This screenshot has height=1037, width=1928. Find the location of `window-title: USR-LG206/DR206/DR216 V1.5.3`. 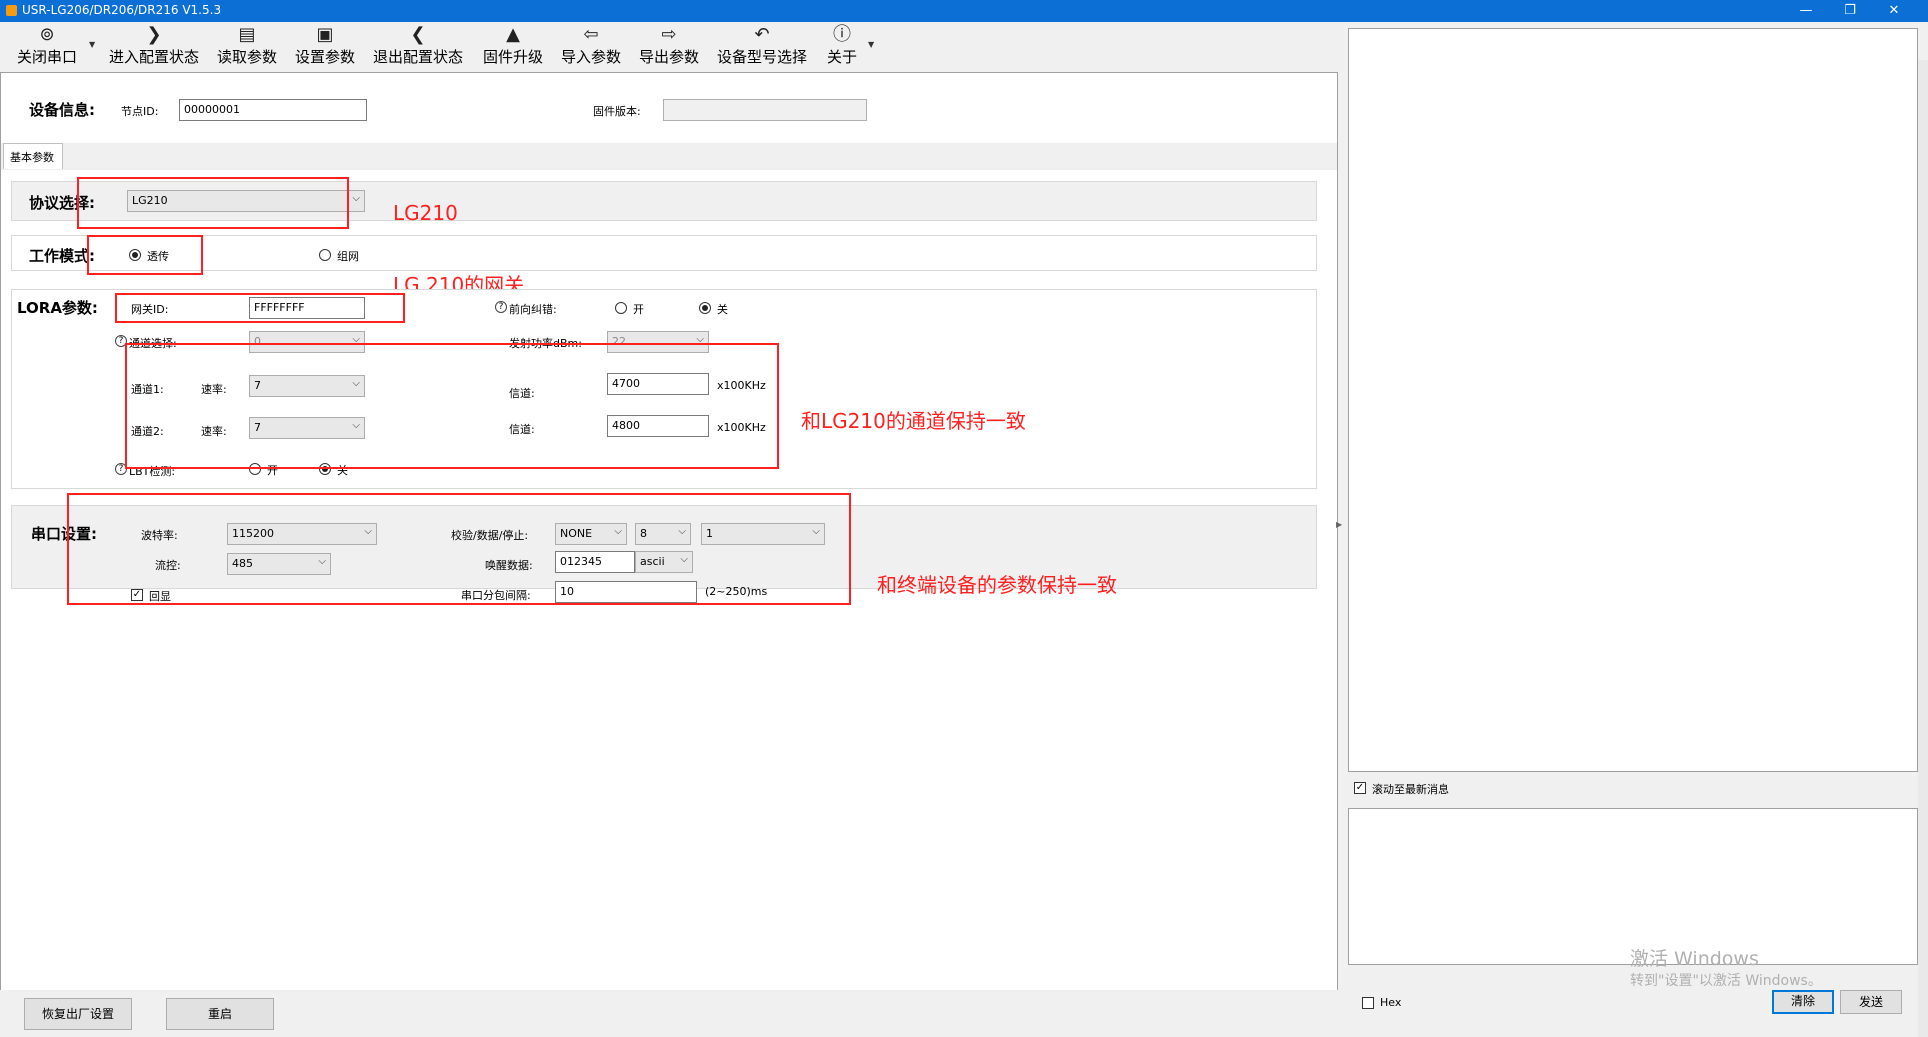

window-title: USR-LG206/DR206/DR216 V1.5.3 is located at coordinates (122, 10).